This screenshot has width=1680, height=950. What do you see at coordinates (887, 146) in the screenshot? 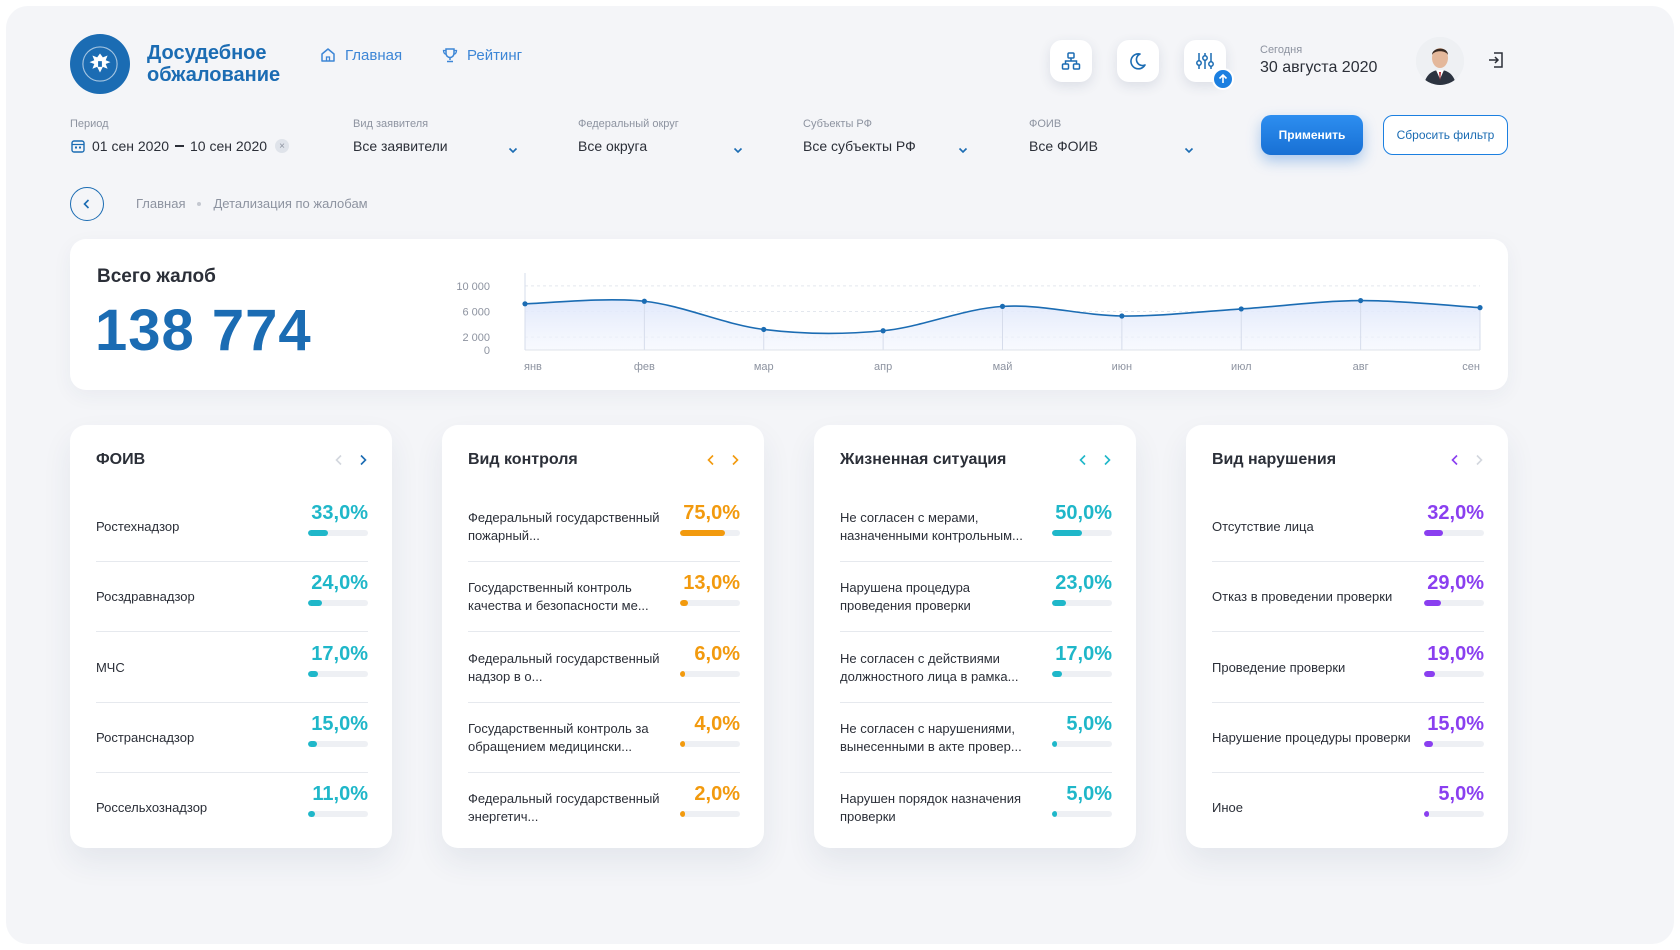
I see `subject-select: Все субъекты РФ` at bounding box center [887, 146].